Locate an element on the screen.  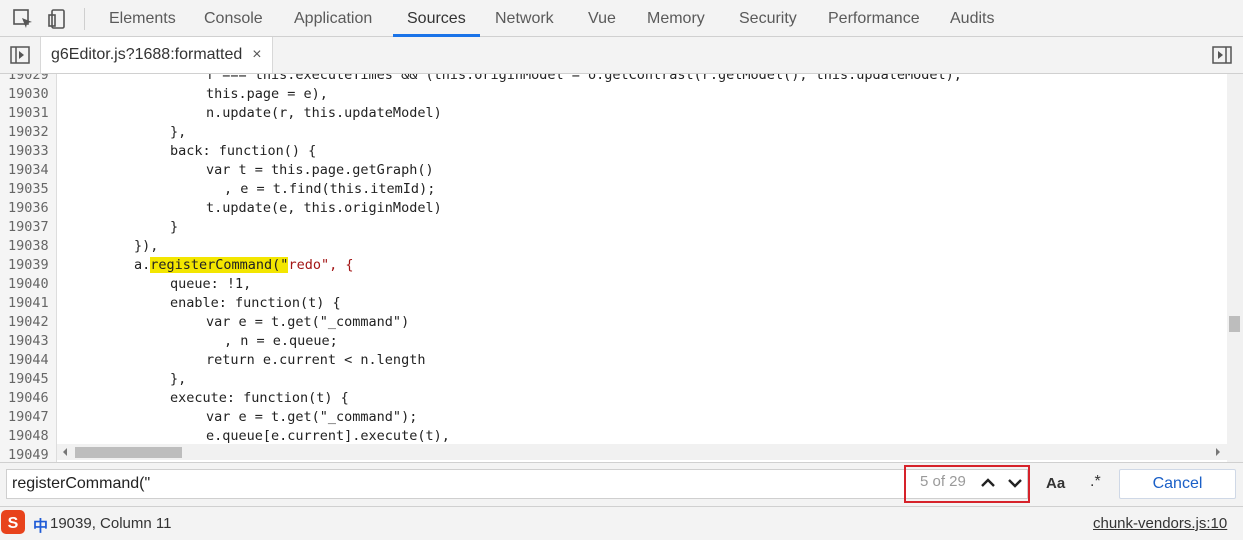
status-bar: S 中 19039, Column 11 chunk-vendors.js:10 is located at coordinates (621, 523).